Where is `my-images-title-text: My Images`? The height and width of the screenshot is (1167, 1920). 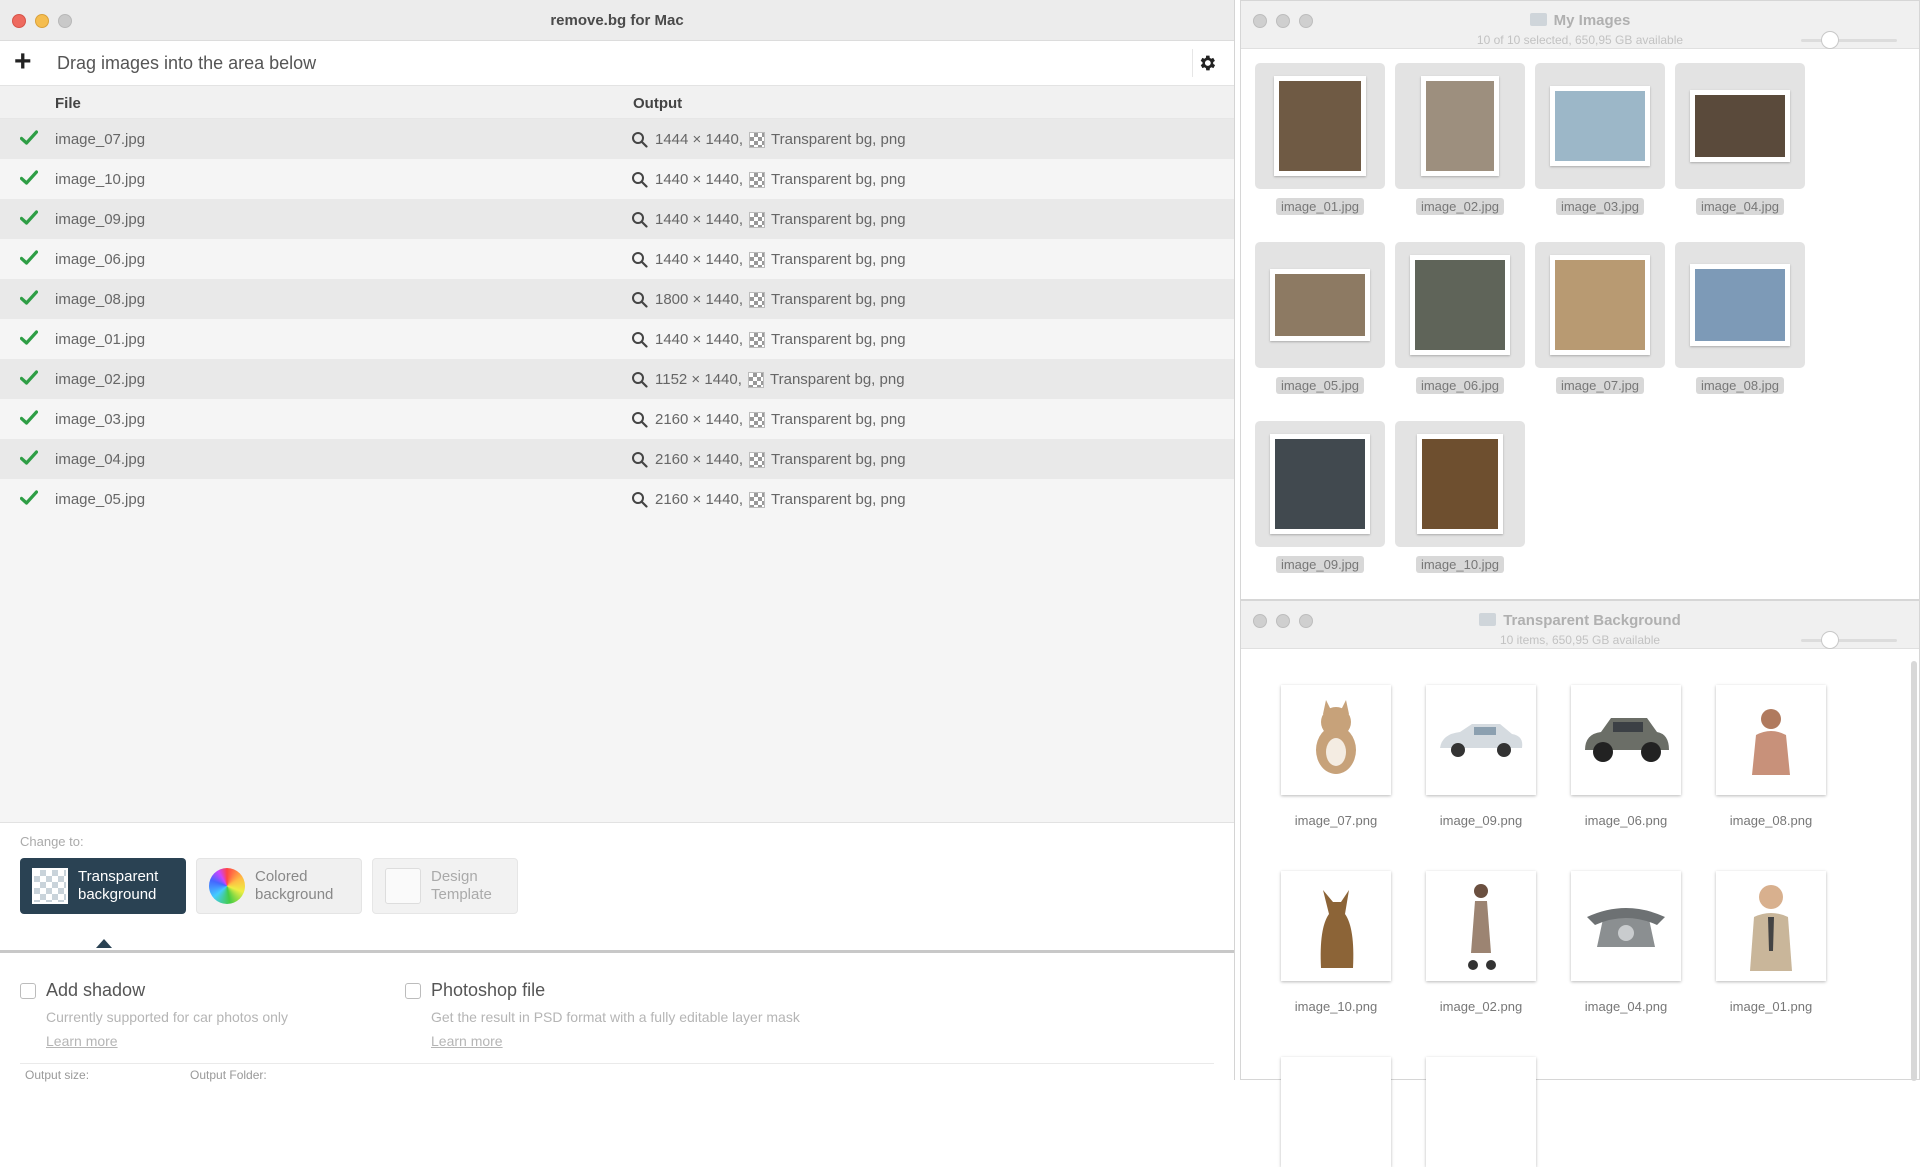
my-images-title-text: My Images is located at coordinates (1592, 20).